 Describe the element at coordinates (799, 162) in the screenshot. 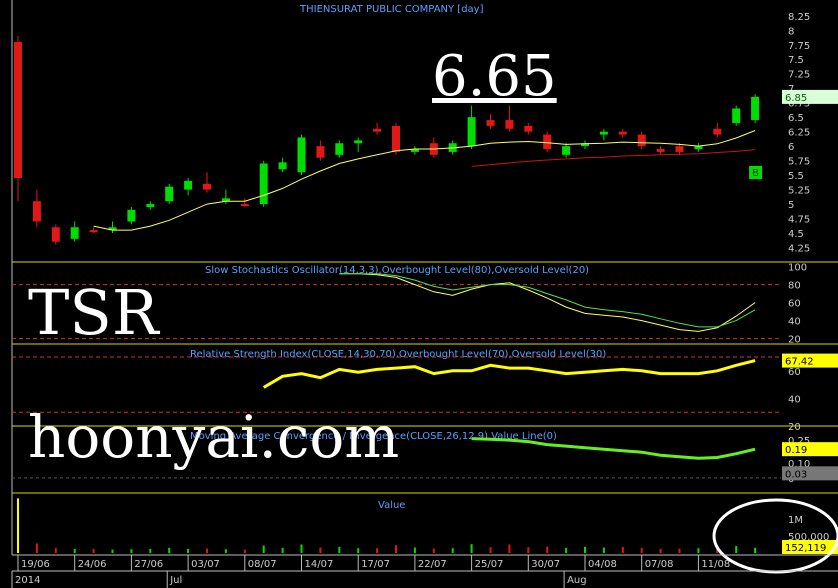

I see `price-tick-label: 5.75` at that location.